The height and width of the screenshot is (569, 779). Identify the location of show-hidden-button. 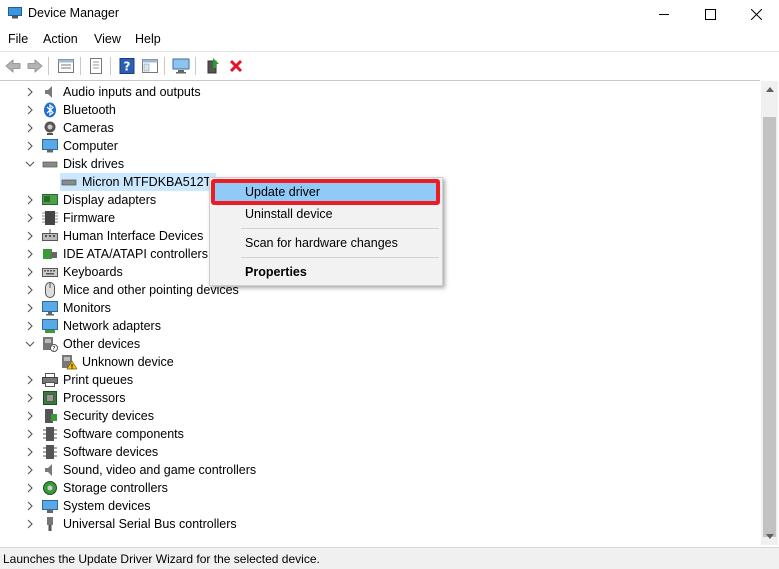
(96, 66).